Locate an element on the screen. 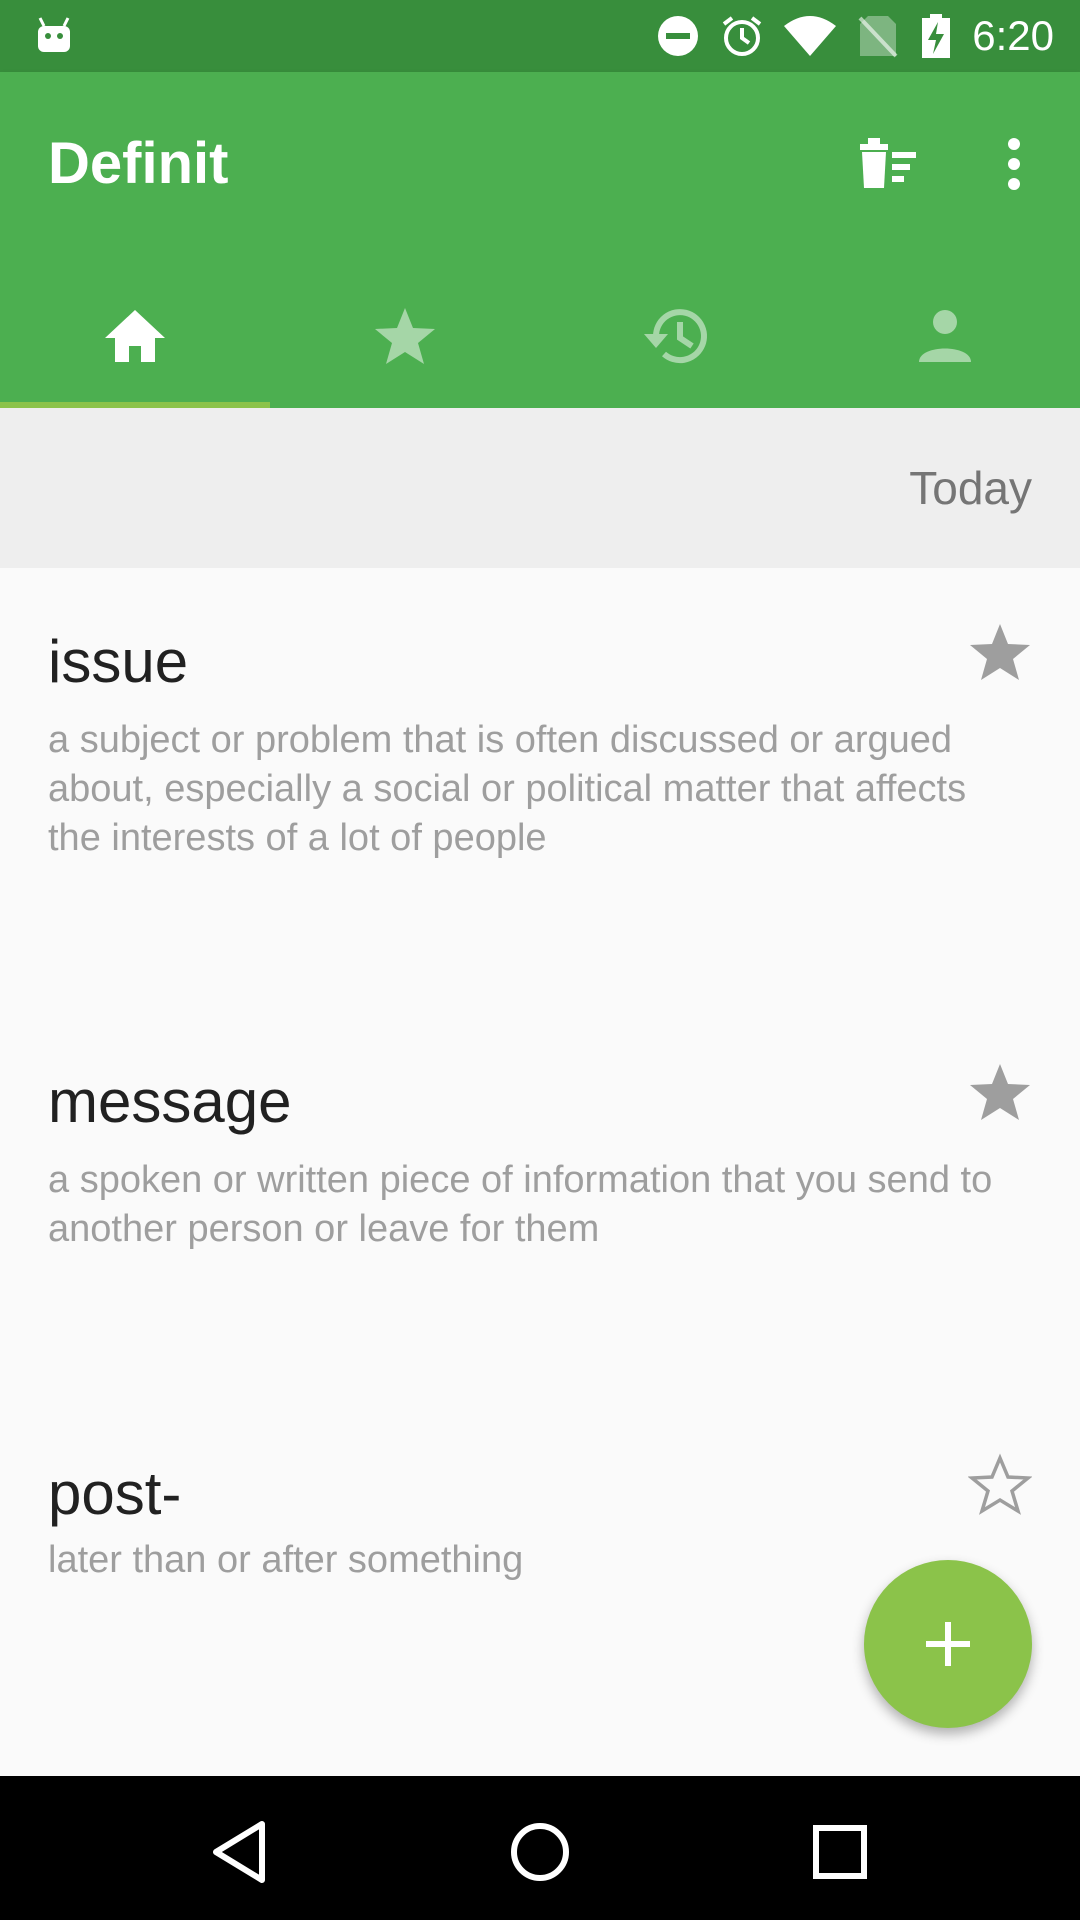 This screenshot has width=1080, height=1920. more-vert-icon is located at coordinates (1014, 164).